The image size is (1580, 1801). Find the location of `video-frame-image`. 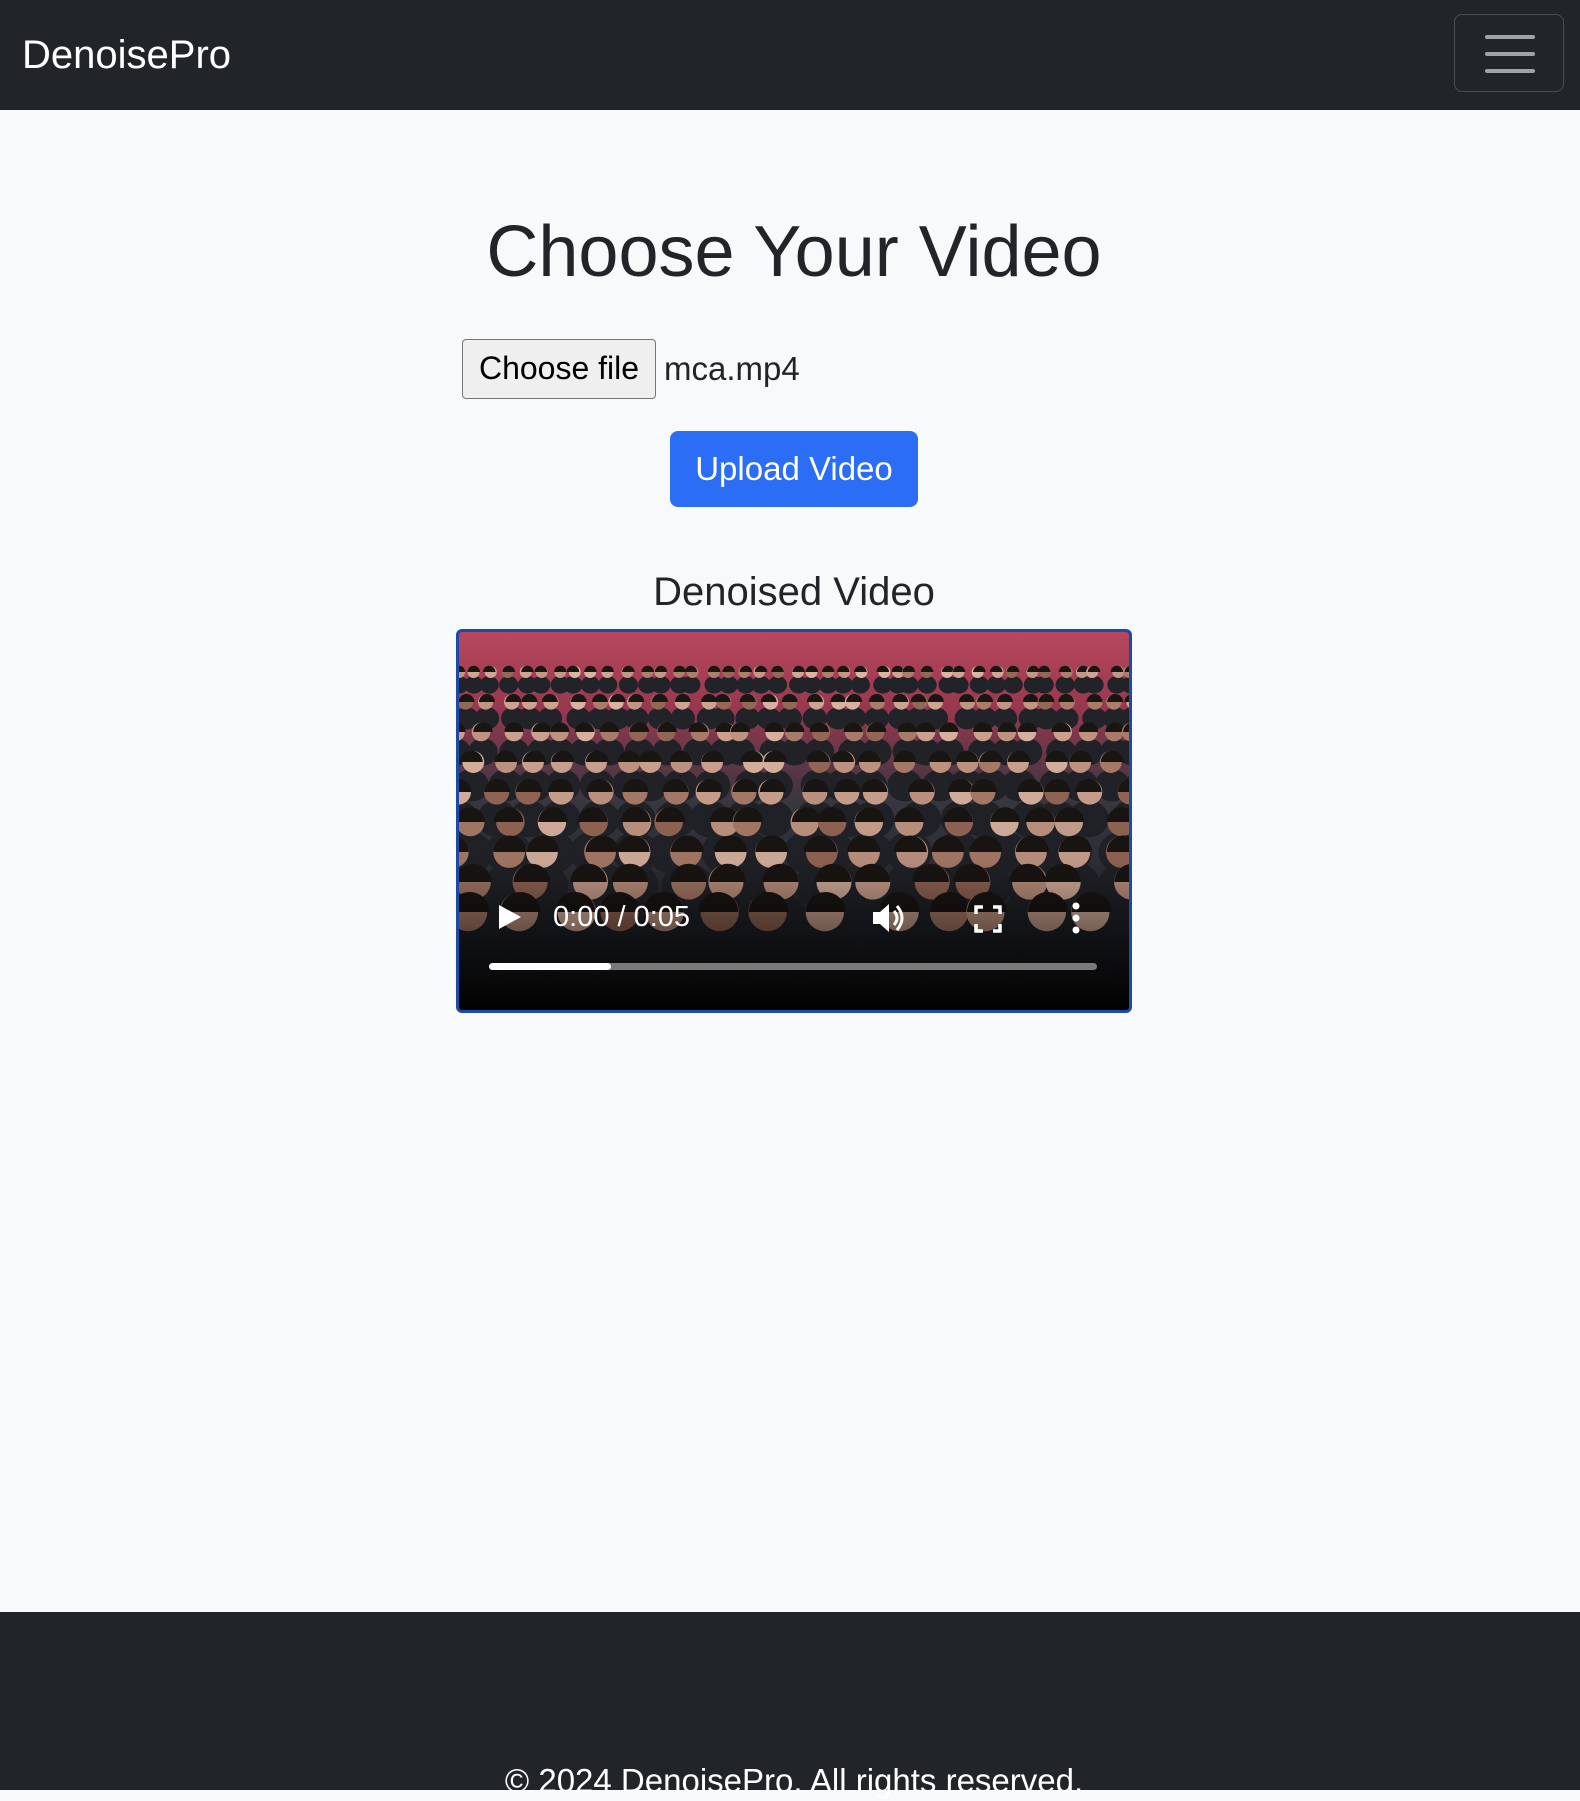

video-frame-image is located at coordinates (794, 821).